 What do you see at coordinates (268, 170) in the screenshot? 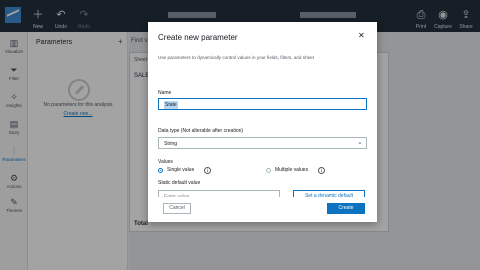
I see `multiple-values-radio` at bounding box center [268, 170].